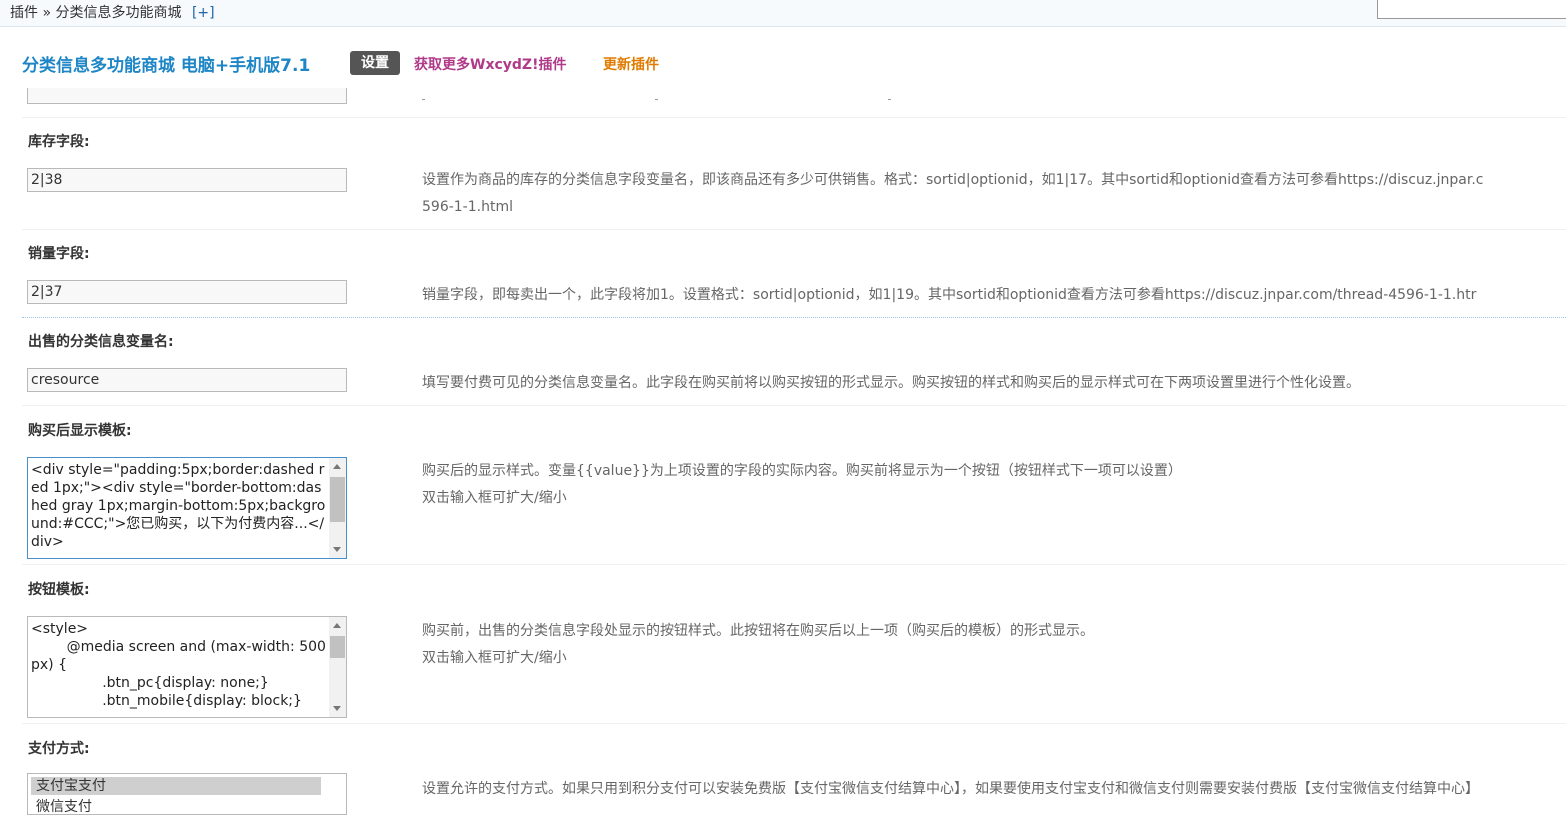 This screenshot has height=815, width=1566. What do you see at coordinates (1471, 9) in the screenshot?
I see `top-right-box` at bounding box center [1471, 9].